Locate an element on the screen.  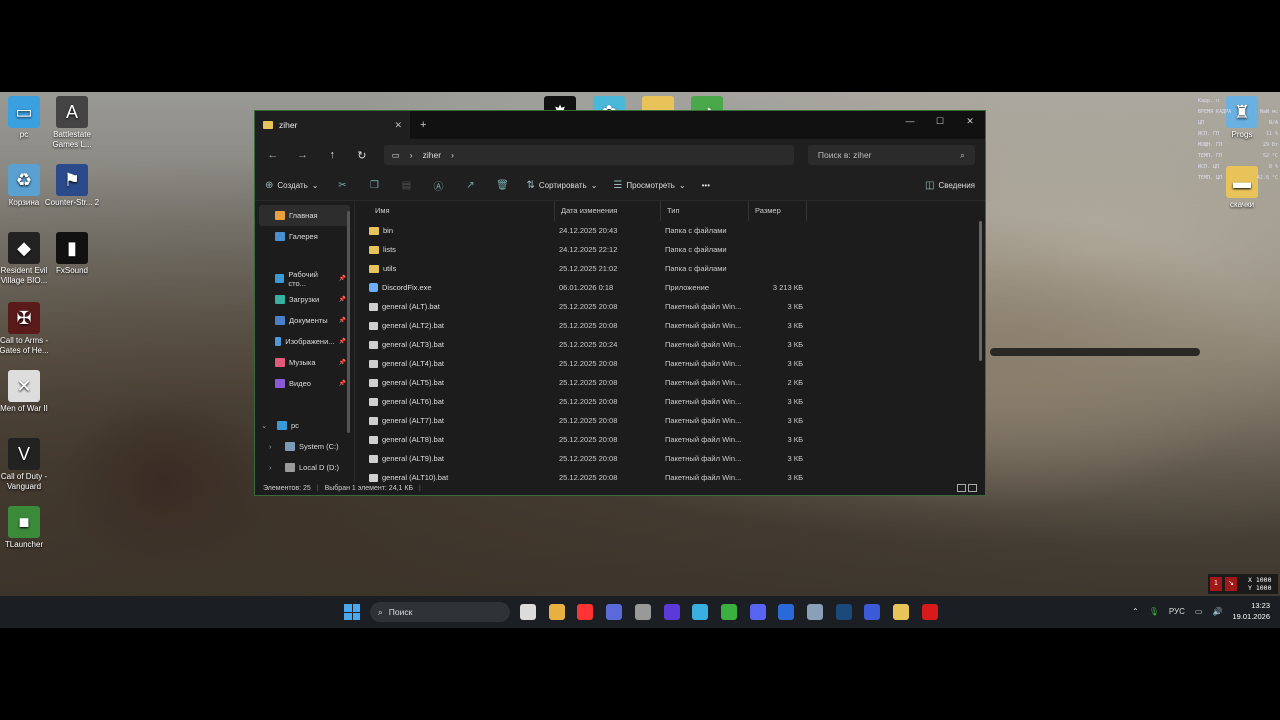
sidebar-item: Галерея is located at coordinates (304, 236).